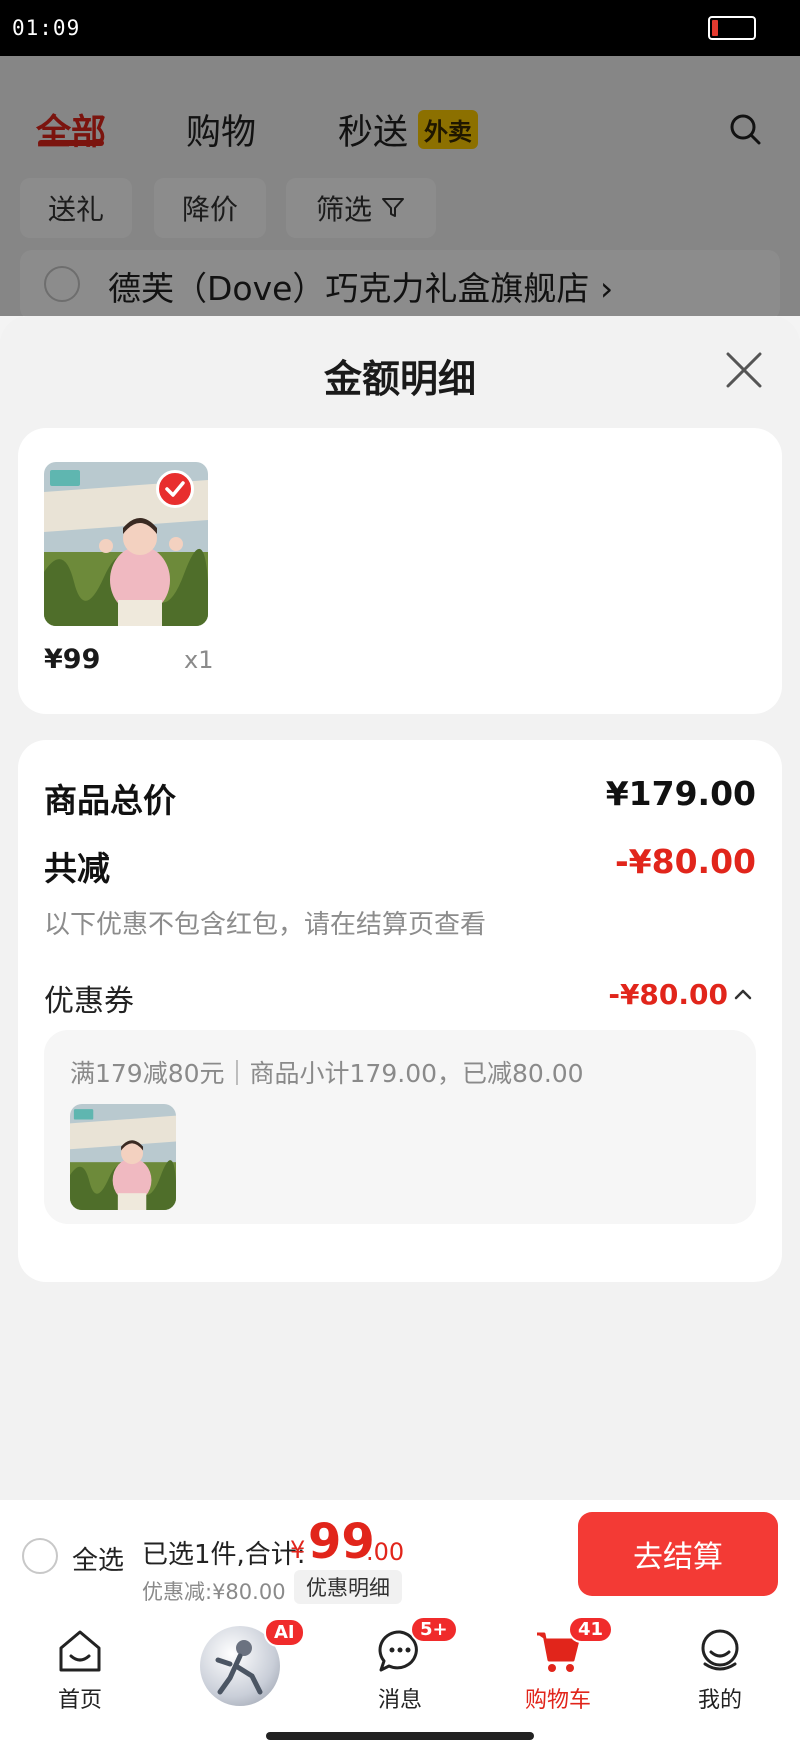  Describe the element at coordinates (224, 1555) in the screenshot. I see `selected-count-text: 已选1件,合计:` at that location.